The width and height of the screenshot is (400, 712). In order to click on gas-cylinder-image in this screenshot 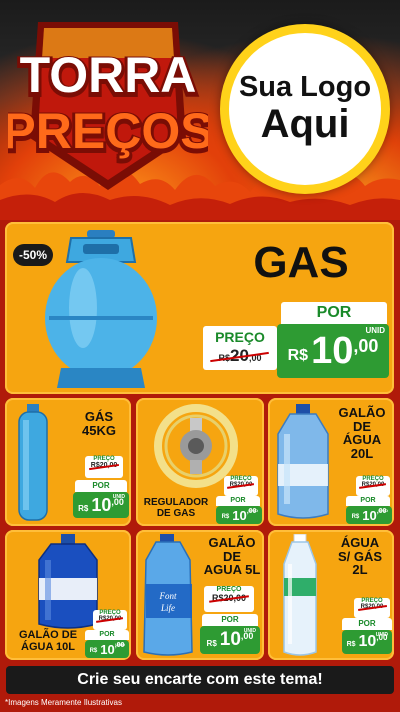, I will do `click(101, 309)`.